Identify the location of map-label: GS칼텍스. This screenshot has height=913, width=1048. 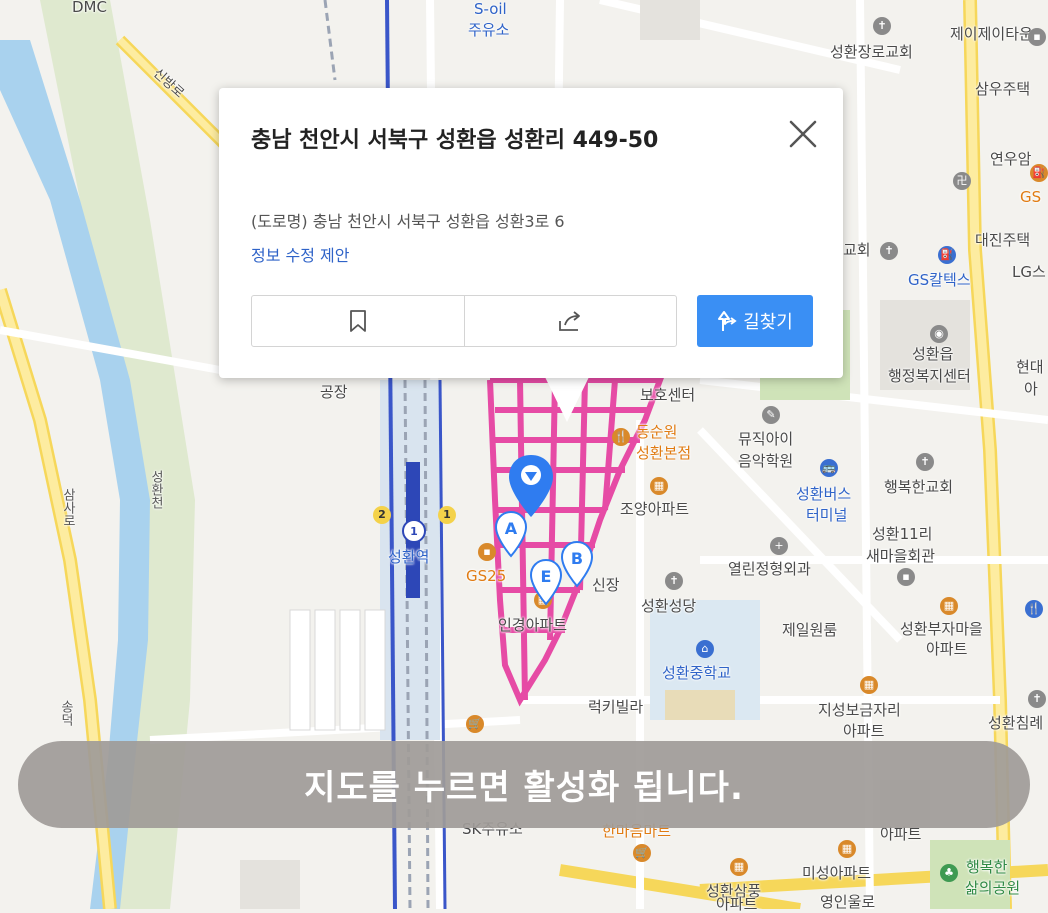
(939, 280).